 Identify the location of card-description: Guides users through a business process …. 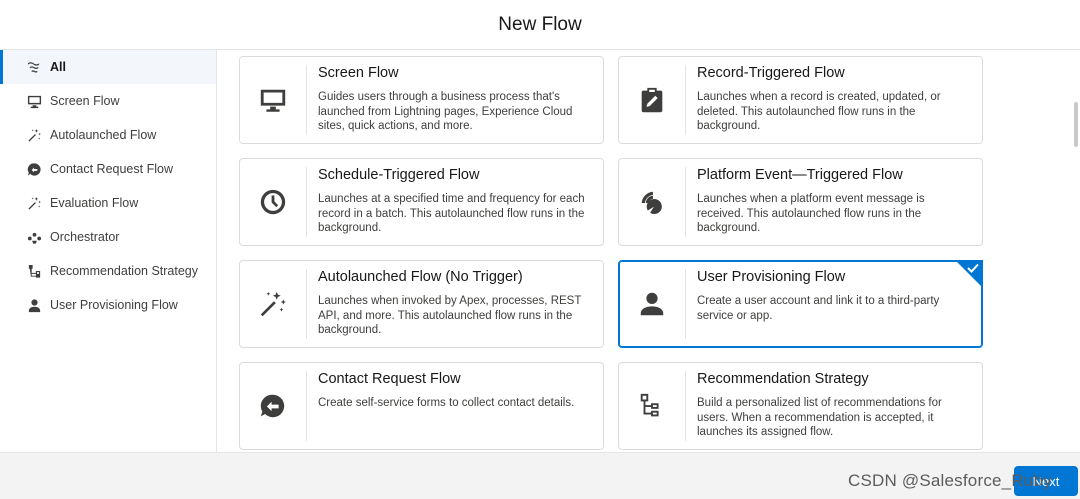
(445, 111).